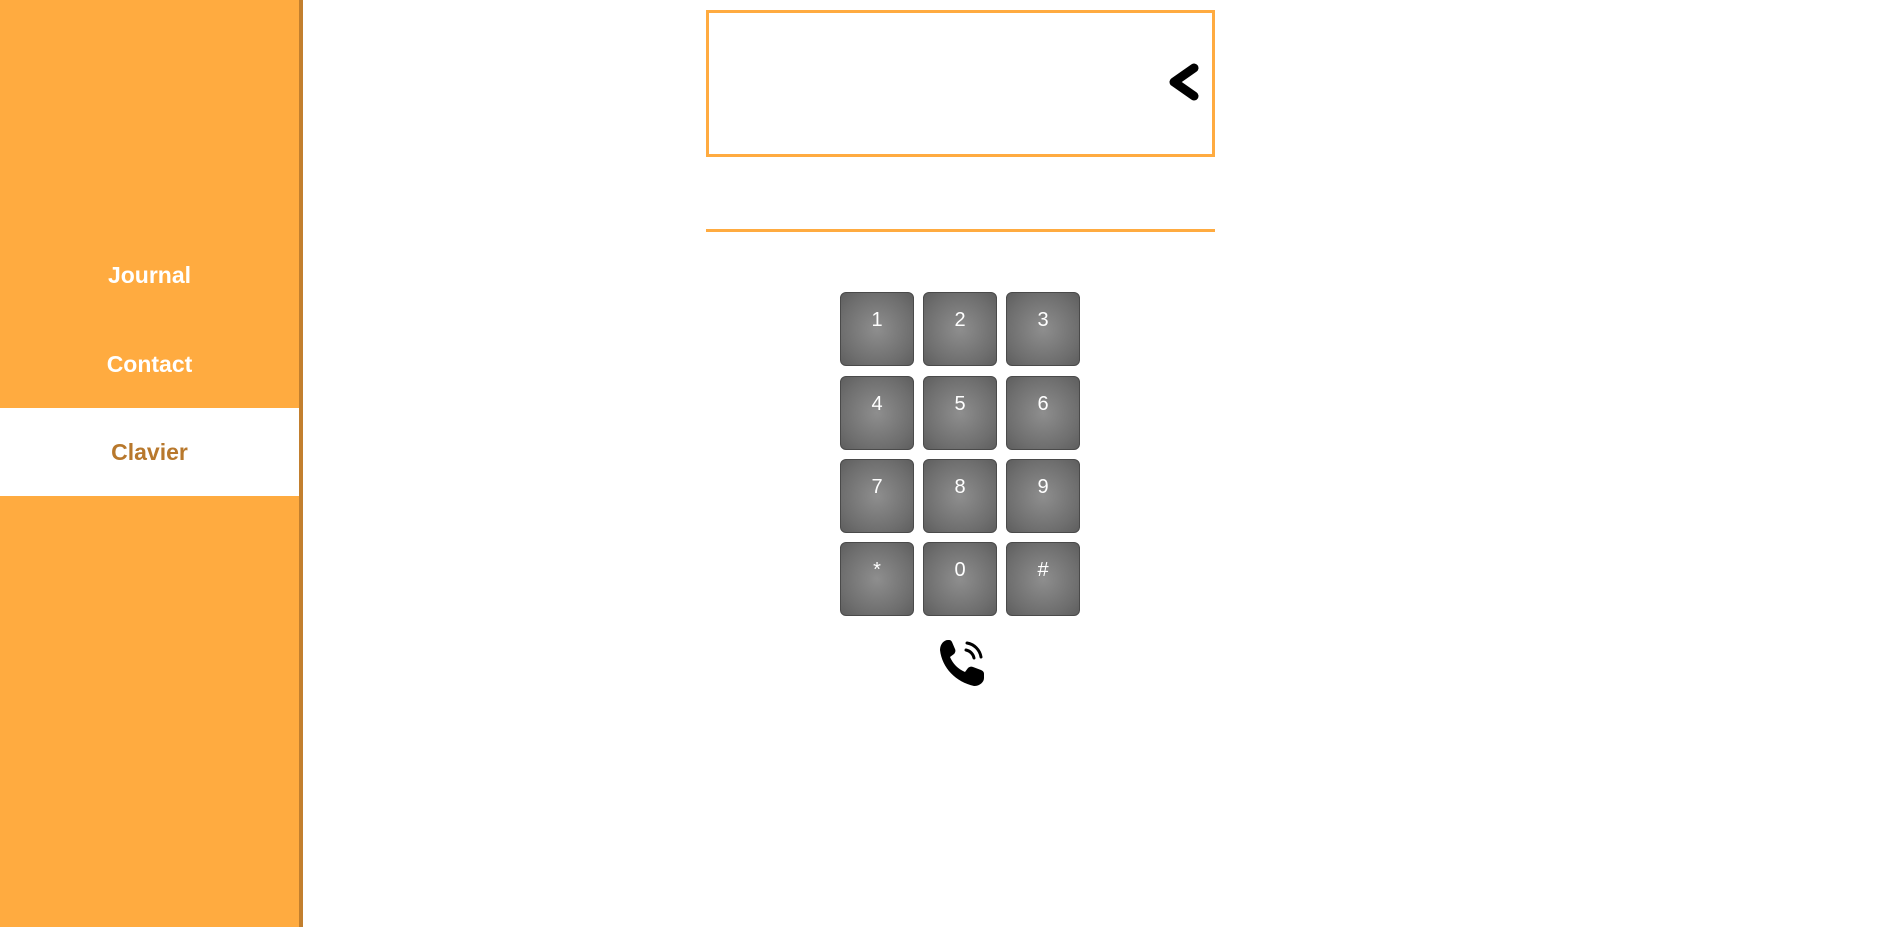 This screenshot has height=927, width=1895. What do you see at coordinates (1043, 329) in the screenshot?
I see `key-3: 3` at bounding box center [1043, 329].